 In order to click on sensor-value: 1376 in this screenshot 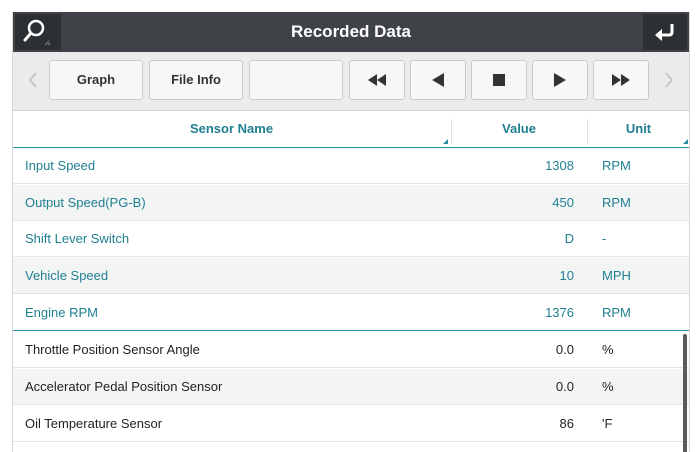, I will do `click(559, 312)`.